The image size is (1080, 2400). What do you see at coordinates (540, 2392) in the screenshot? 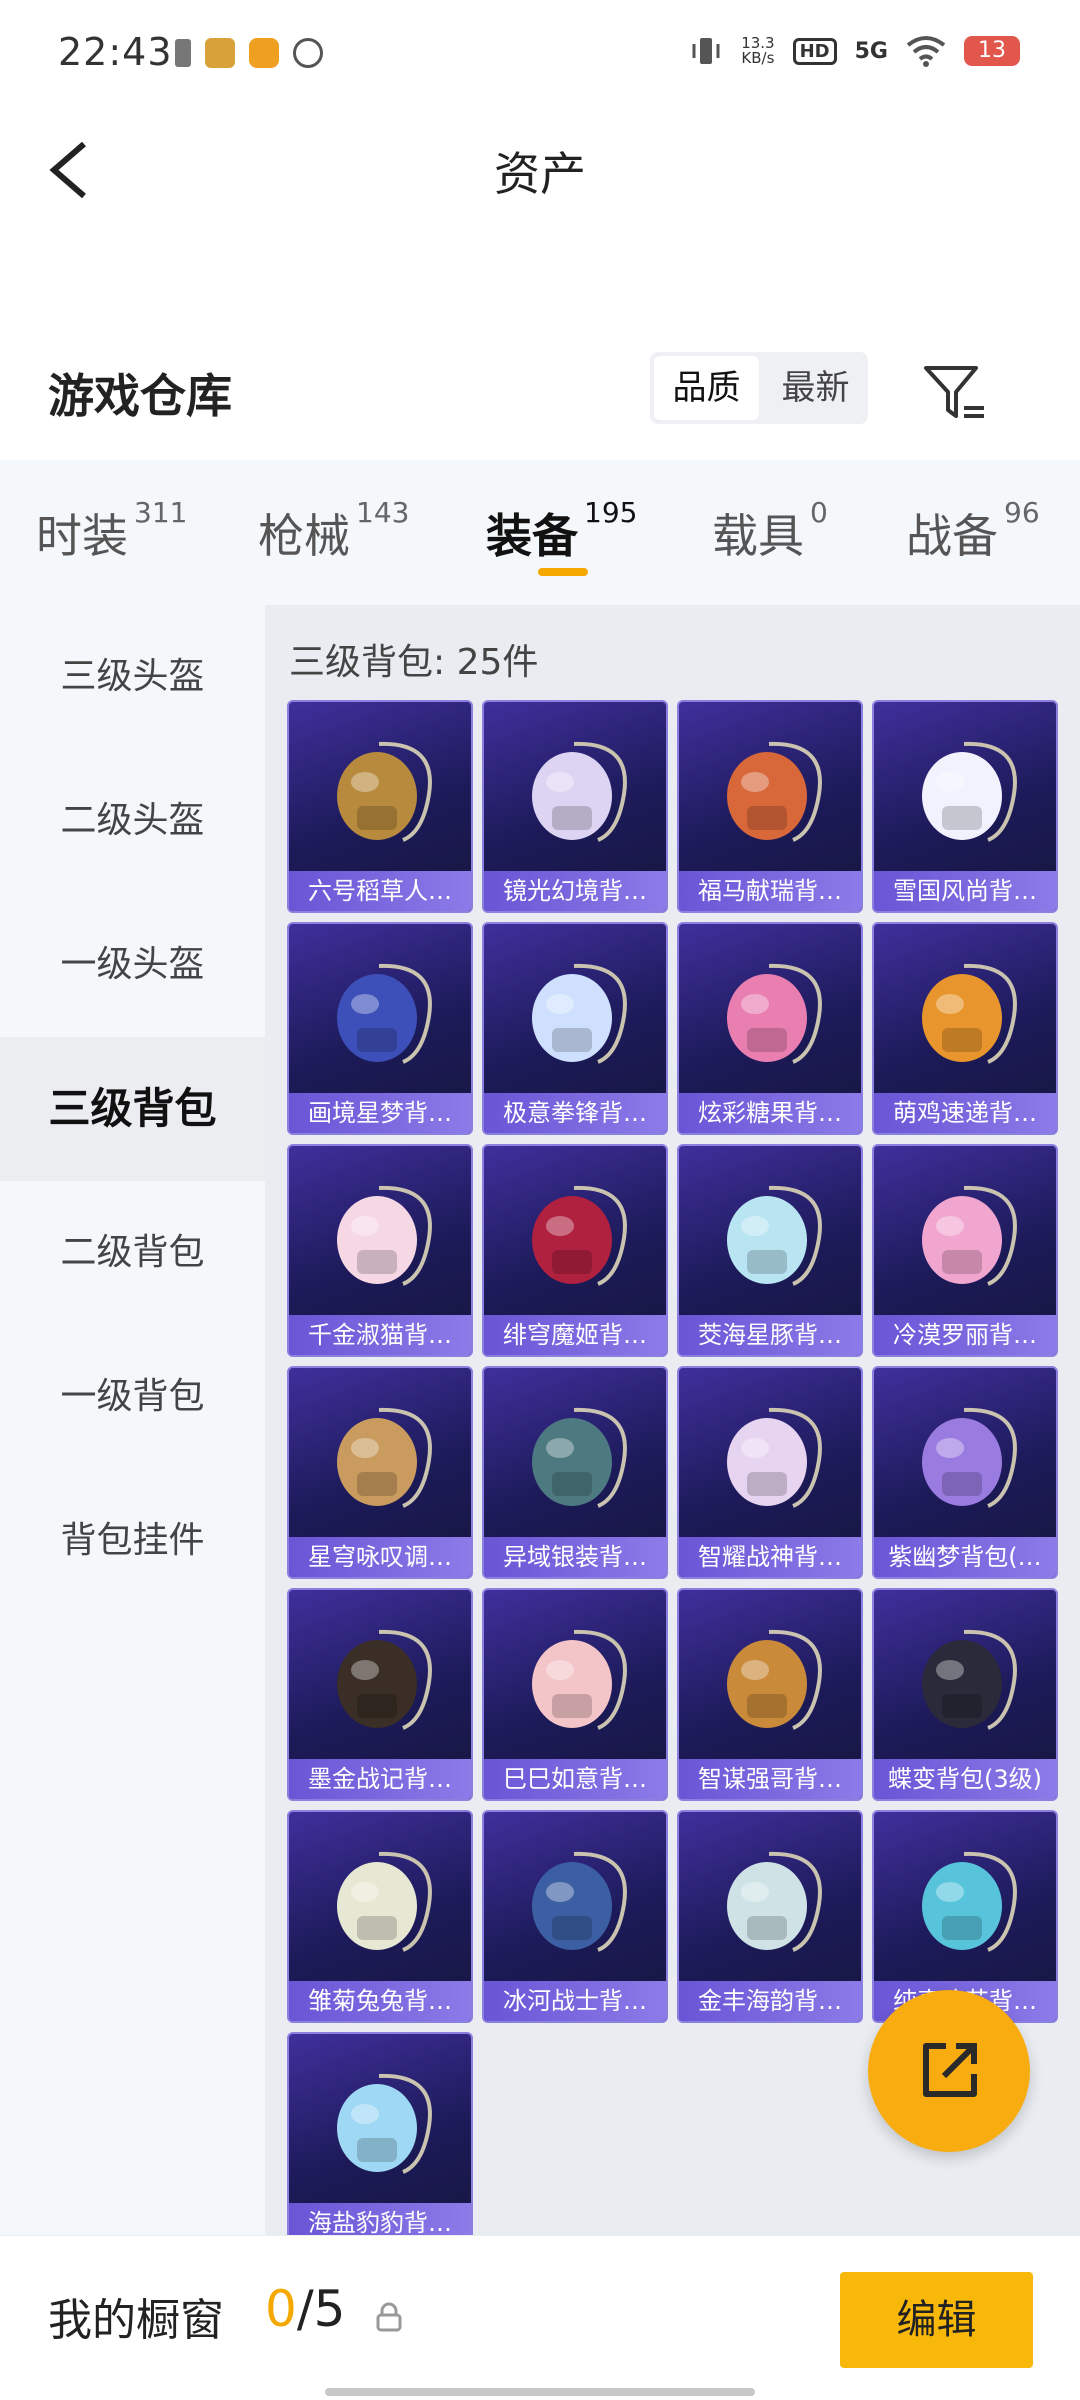
I see `home-indicator` at bounding box center [540, 2392].